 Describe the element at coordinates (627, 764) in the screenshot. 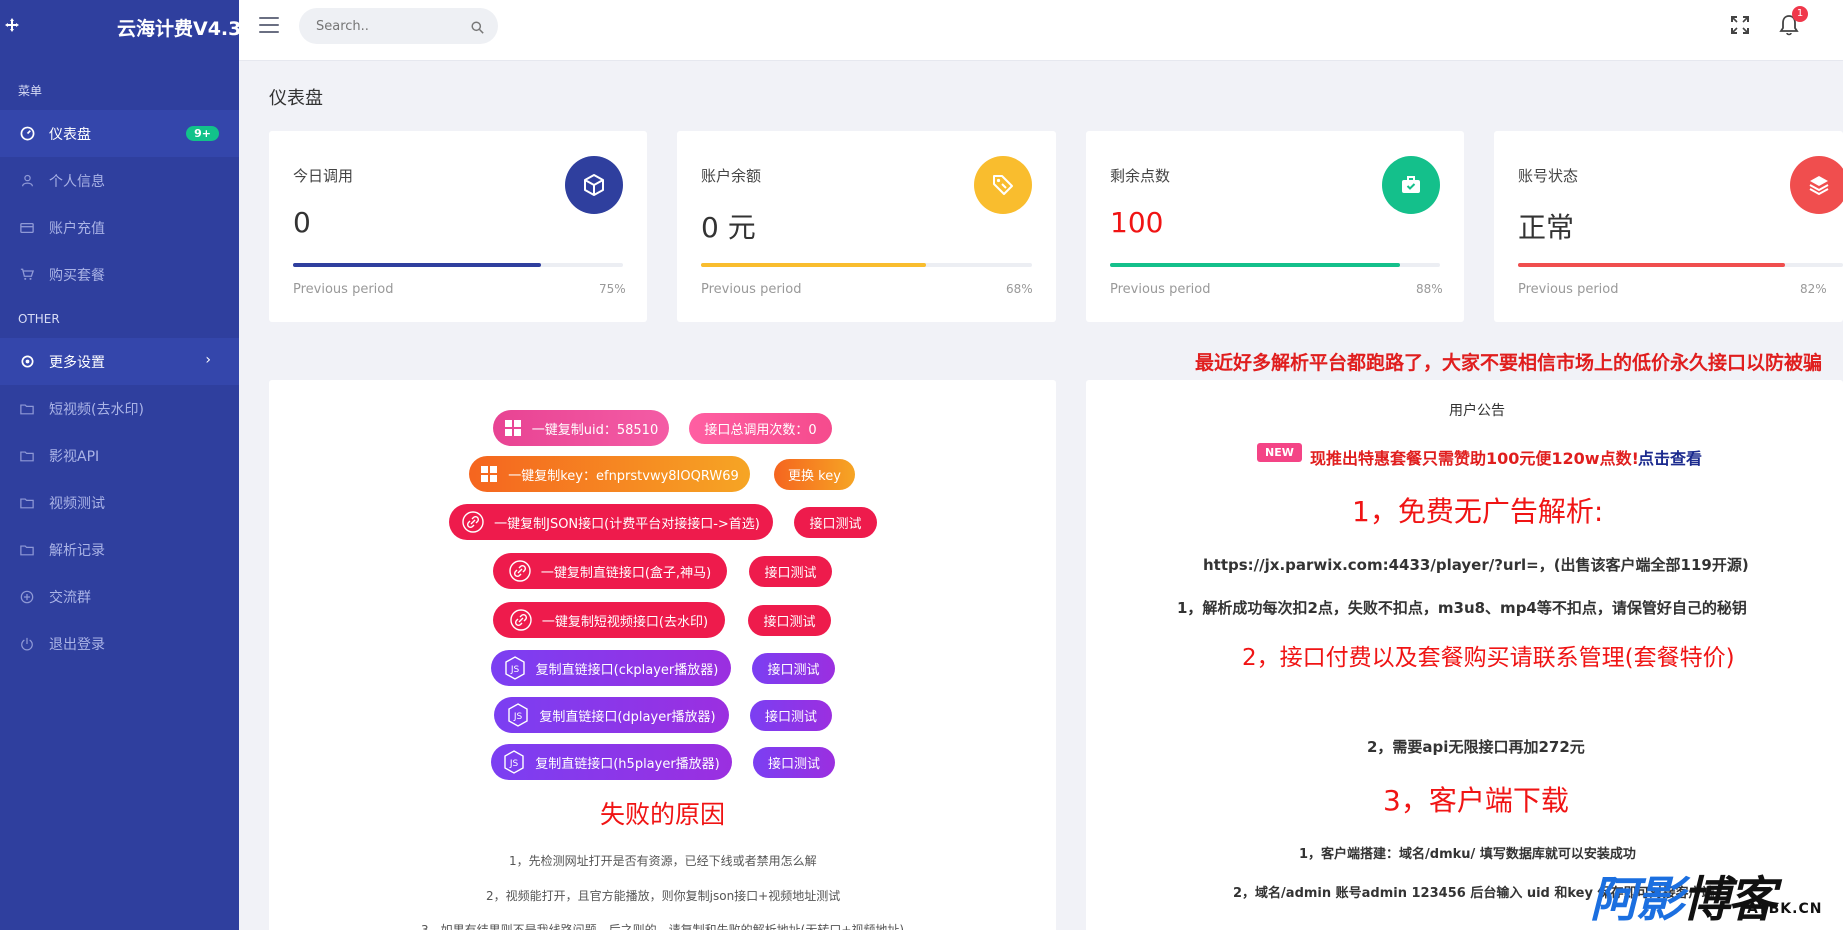

I see `button-label: 复制直链接口(h5player播放器)` at that location.